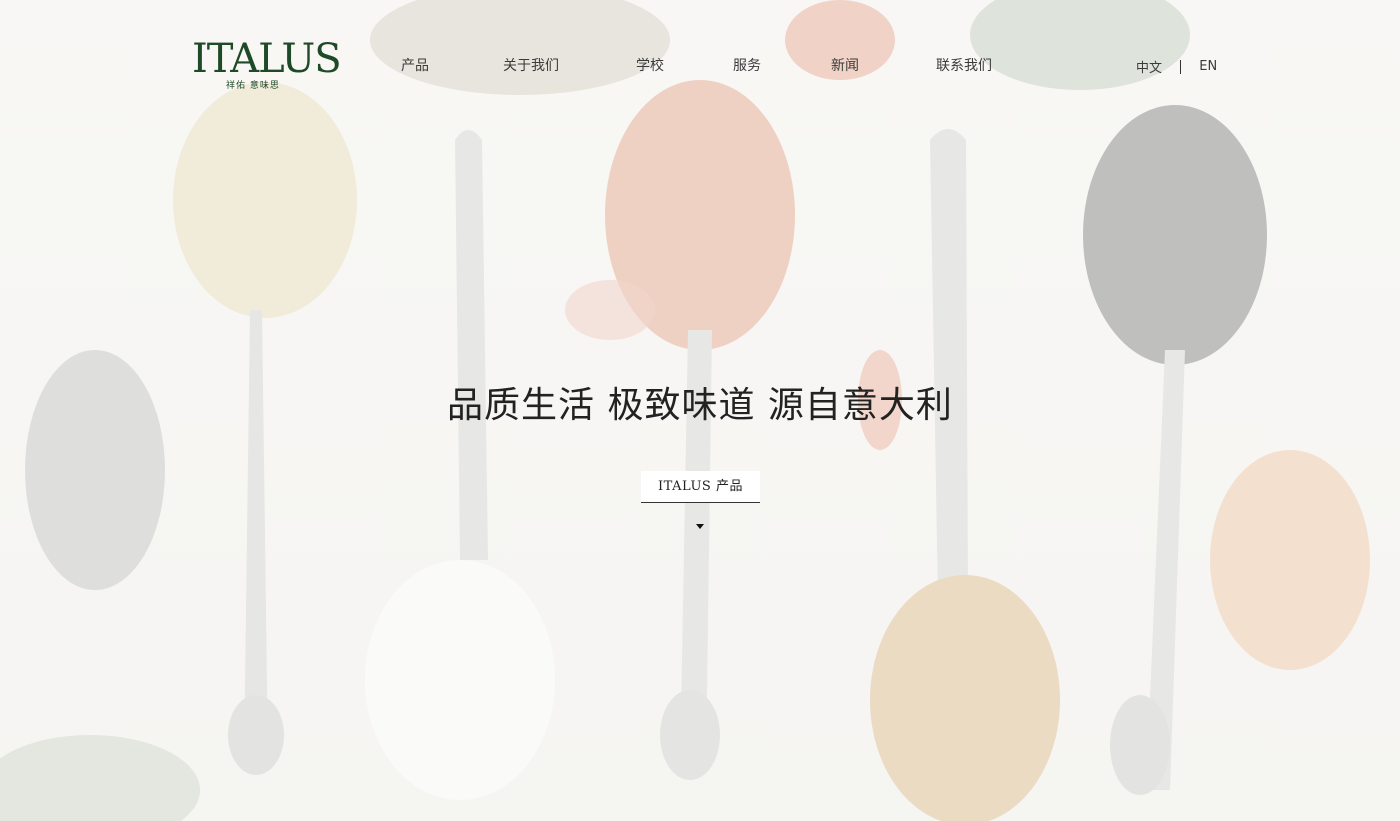 The height and width of the screenshot is (821, 1400). What do you see at coordinates (964, 65) in the screenshot?
I see `nav-item-contact-us: 联系我们` at bounding box center [964, 65].